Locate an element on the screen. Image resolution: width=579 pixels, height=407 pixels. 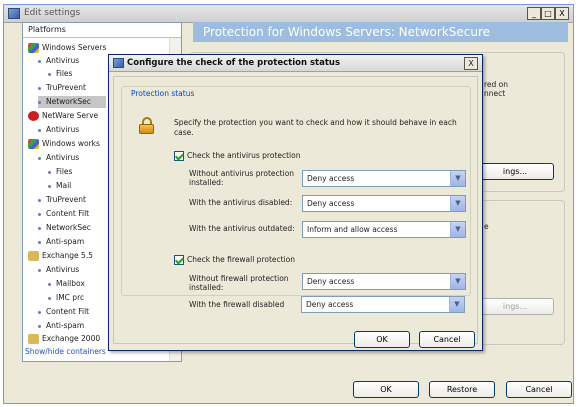
field-label: With the antivirus outdated: is located at coordinates (242, 228).